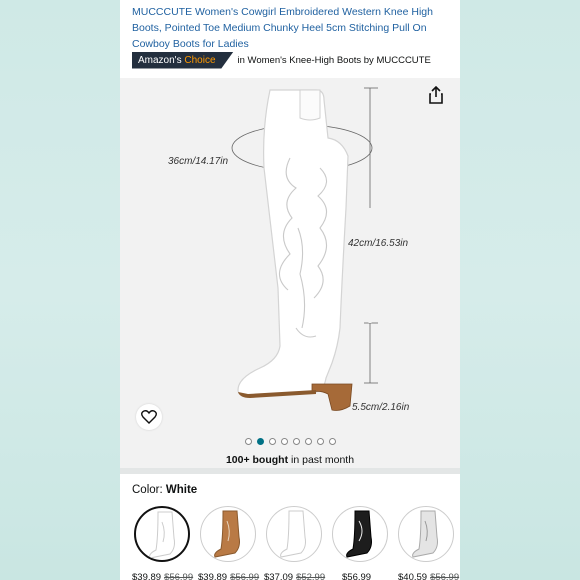  What do you see at coordinates (257, 460) in the screenshot?
I see `bought-bold: 100+ bought` at bounding box center [257, 460].